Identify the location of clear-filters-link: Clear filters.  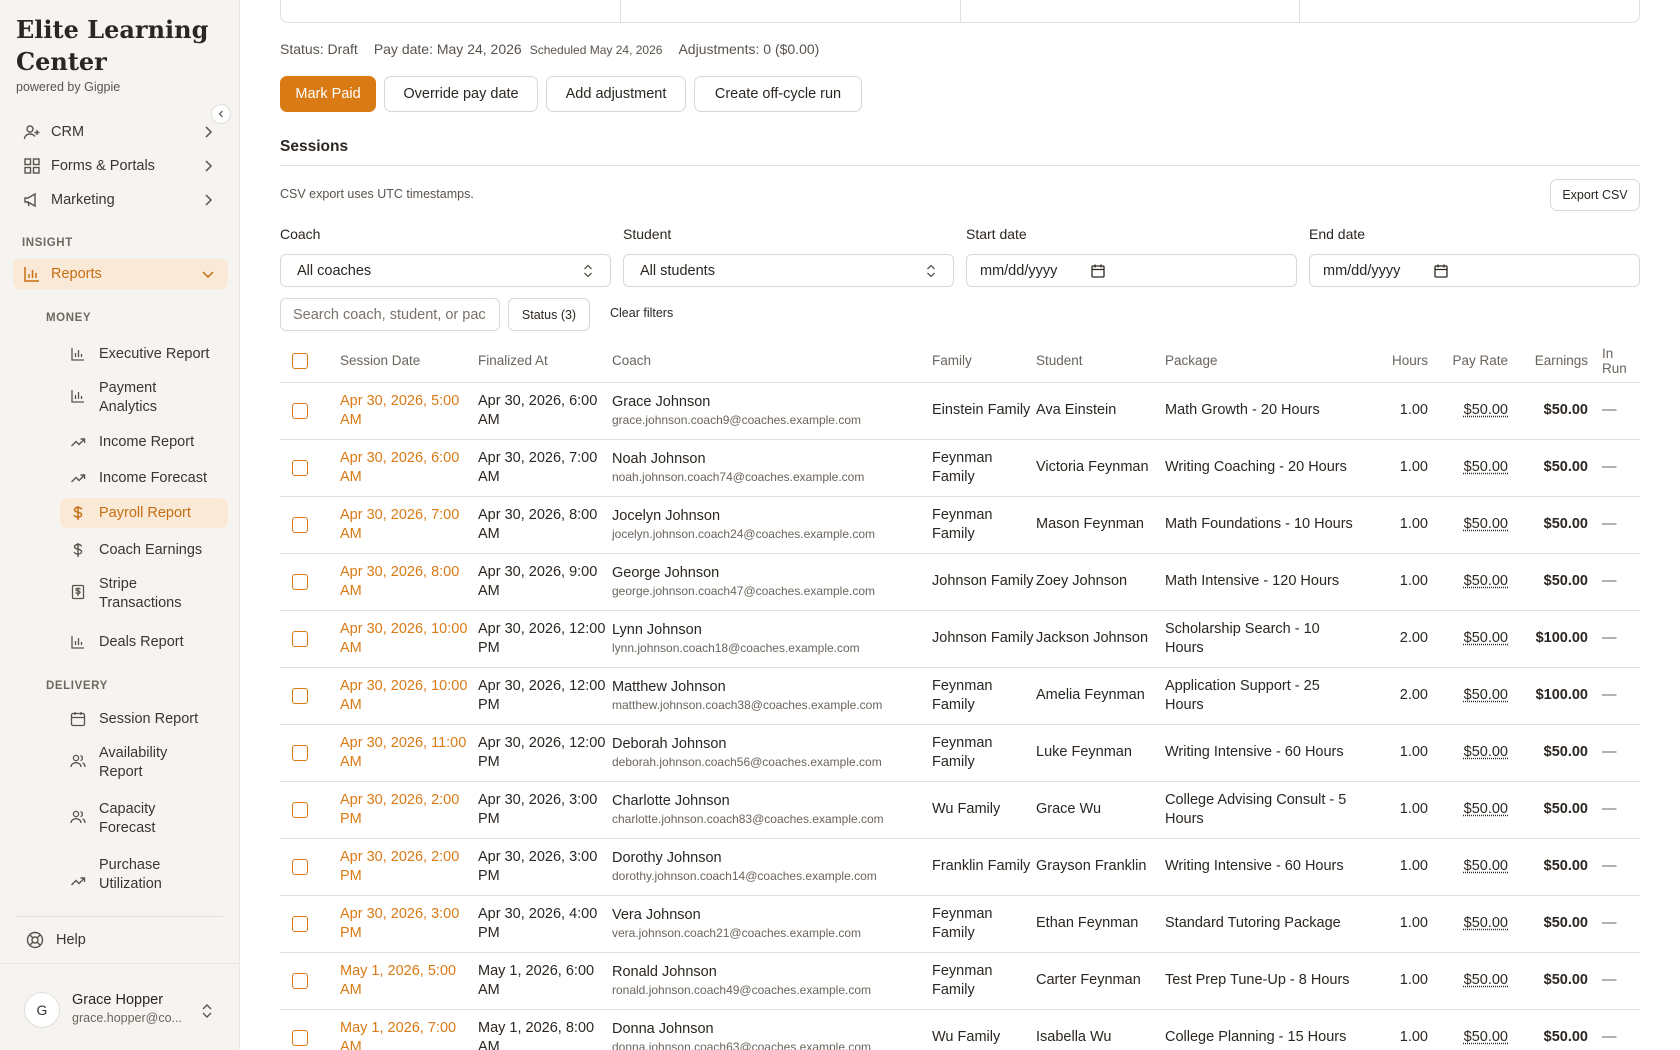
(641, 313).